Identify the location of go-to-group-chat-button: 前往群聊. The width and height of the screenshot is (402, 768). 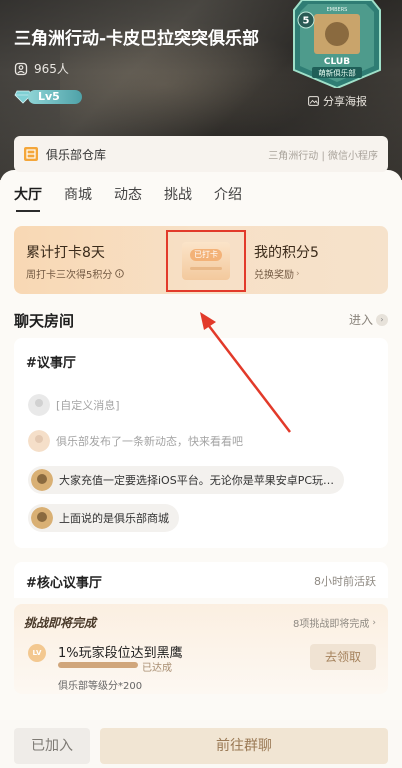
(244, 746).